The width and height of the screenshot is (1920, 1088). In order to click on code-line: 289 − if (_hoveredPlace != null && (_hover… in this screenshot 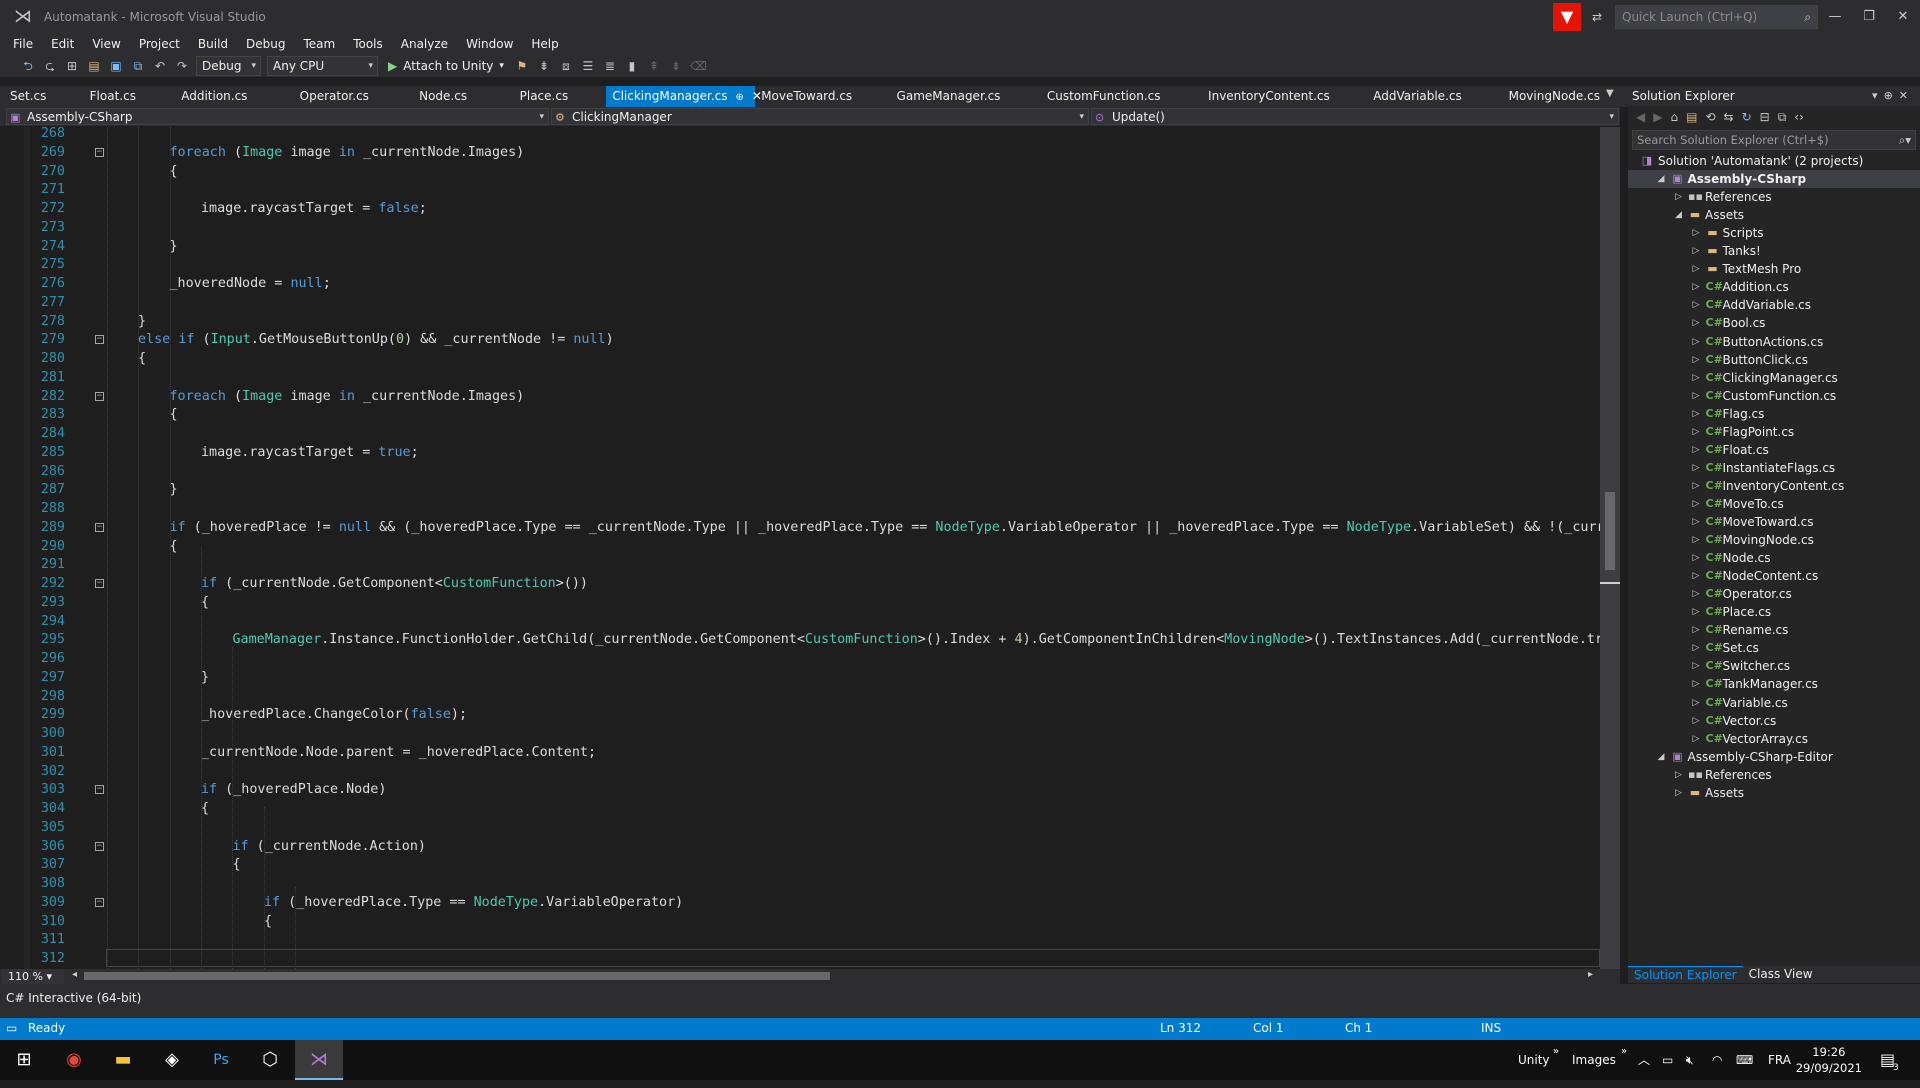, I will do `click(802, 528)`.